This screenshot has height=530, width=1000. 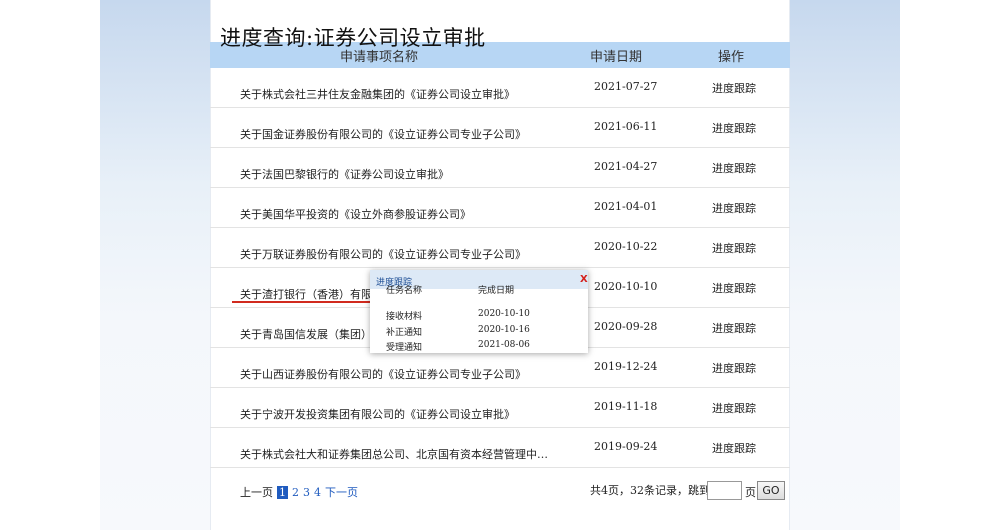 I want to click on pagination: 上一页 1 2 3 4 下一页, so click(x=301, y=492).